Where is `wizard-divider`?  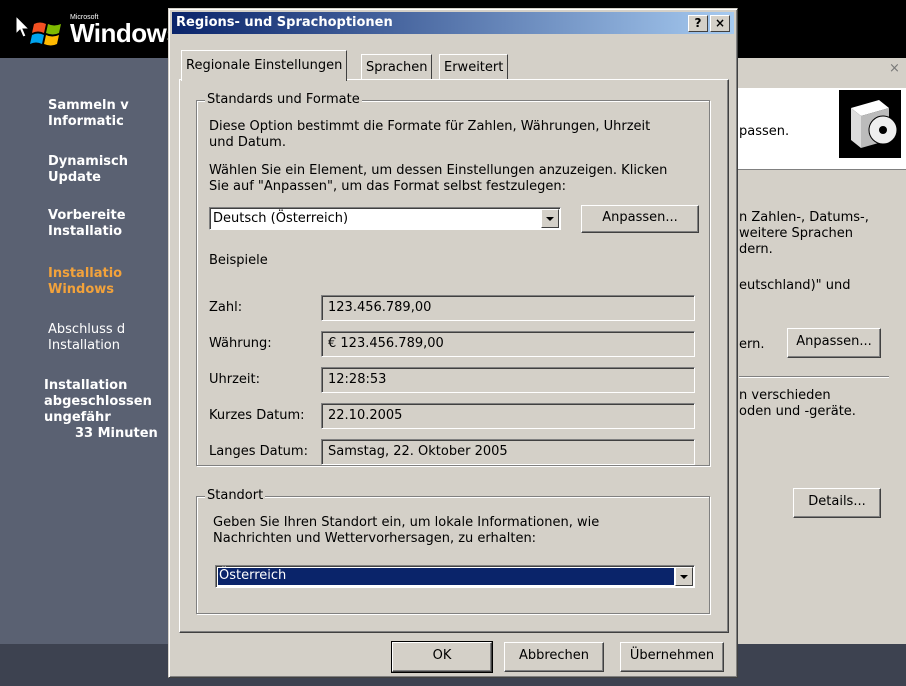
wizard-divider is located at coordinates (814, 377).